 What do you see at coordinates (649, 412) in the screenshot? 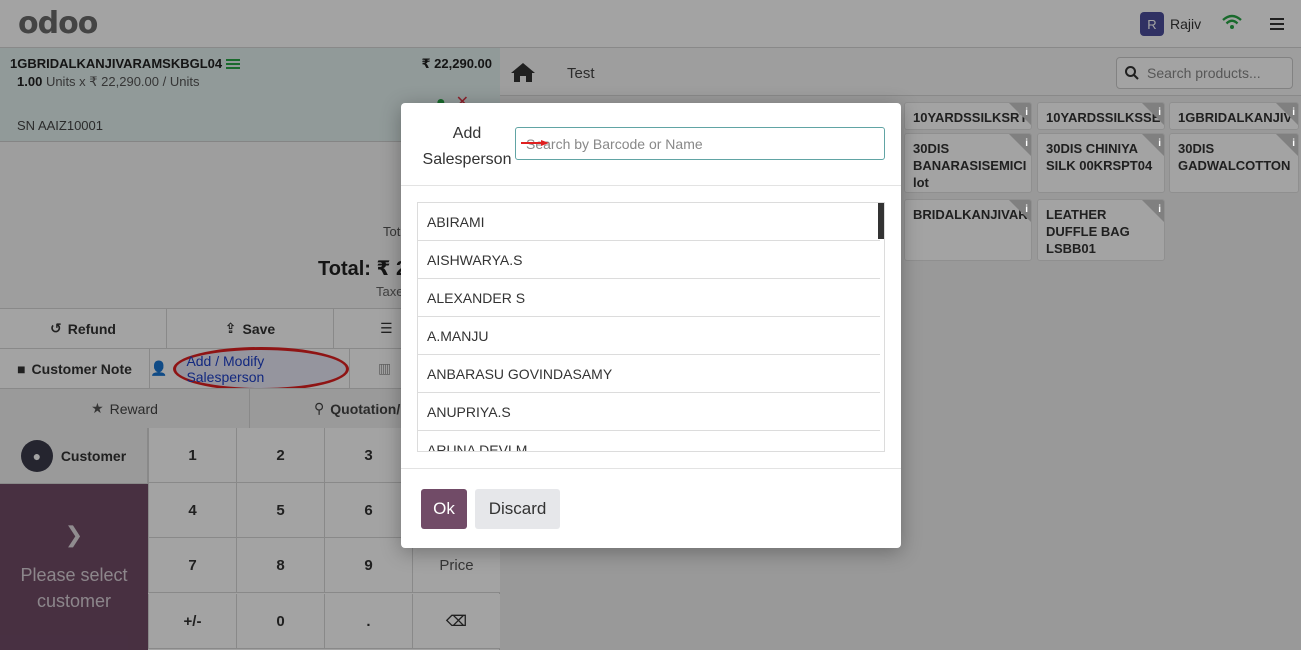
I see `list-item: ANUPRIYA.S` at bounding box center [649, 412].